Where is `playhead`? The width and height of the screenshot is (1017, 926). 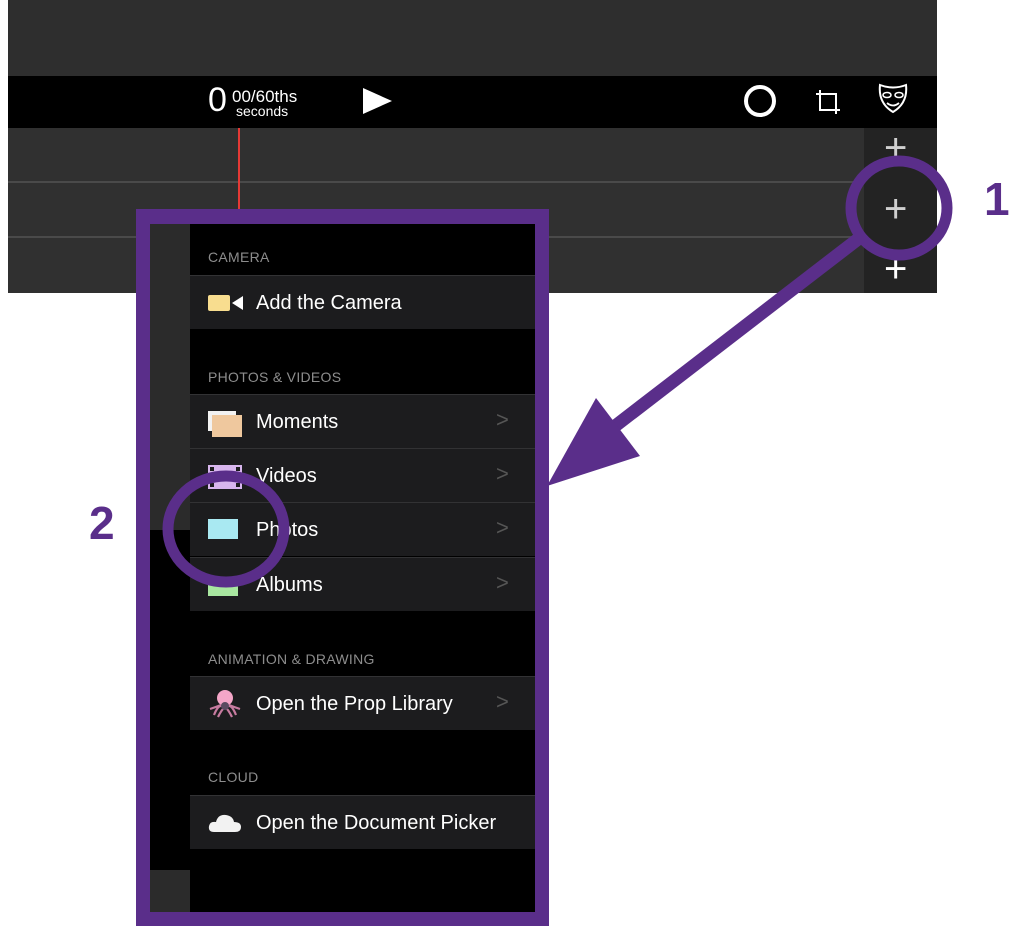 playhead is located at coordinates (239, 173).